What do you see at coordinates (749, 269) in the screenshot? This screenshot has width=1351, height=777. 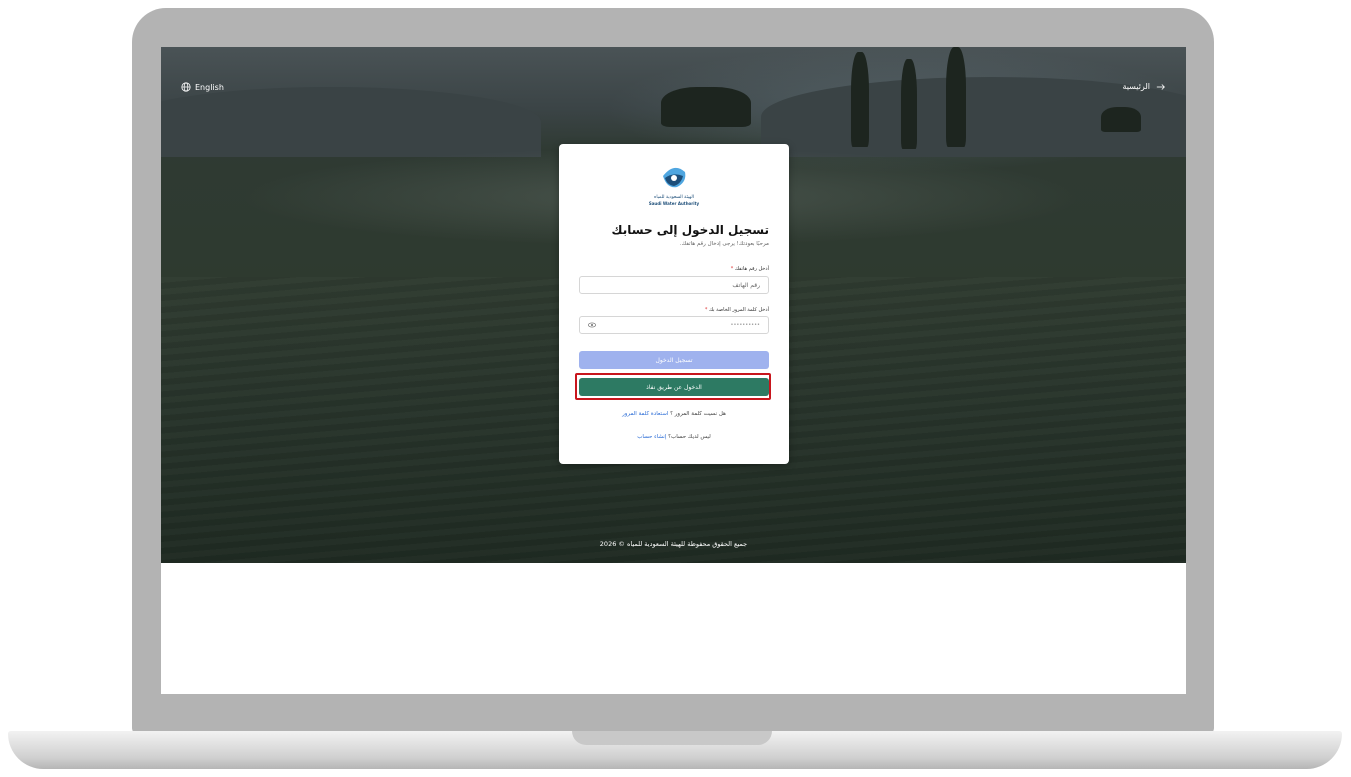 I see `phone-field-label: أدخل رقم هاتفك *` at bounding box center [749, 269].